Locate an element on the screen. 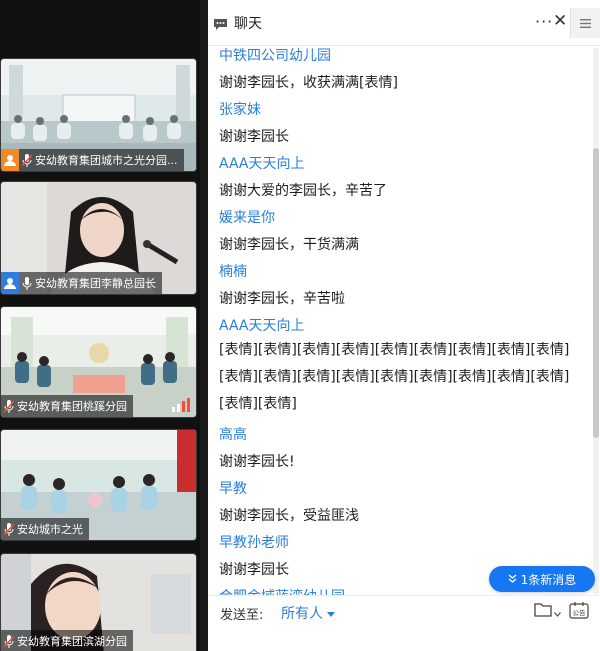 Image resolution: width=600 pixels, height=651 pixels. message-sender: 媛来是你 is located at coordinates (247, 218).